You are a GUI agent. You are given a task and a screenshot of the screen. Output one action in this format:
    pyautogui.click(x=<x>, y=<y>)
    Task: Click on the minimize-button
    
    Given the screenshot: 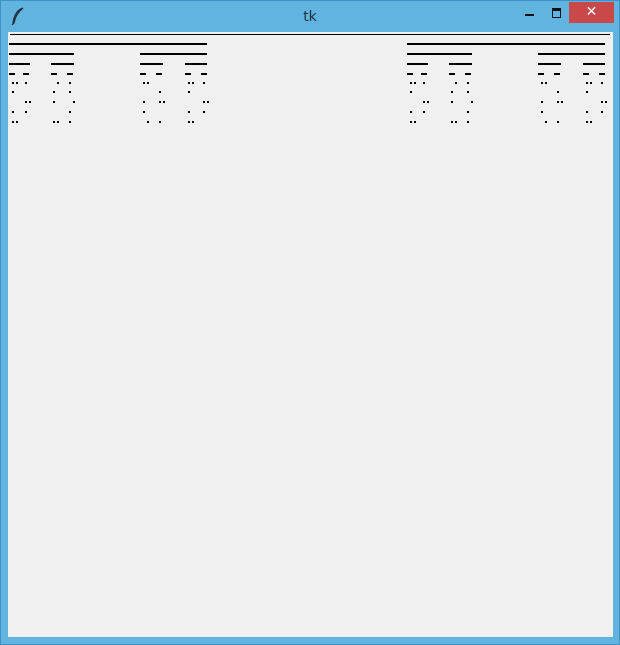 What is the action you would take?
    pyautogui.click(x=530, y=12)
    